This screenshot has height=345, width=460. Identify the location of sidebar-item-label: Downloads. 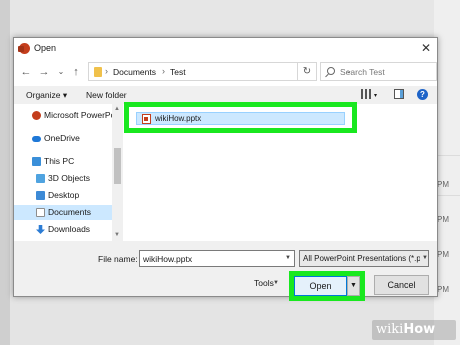
(69, 229).